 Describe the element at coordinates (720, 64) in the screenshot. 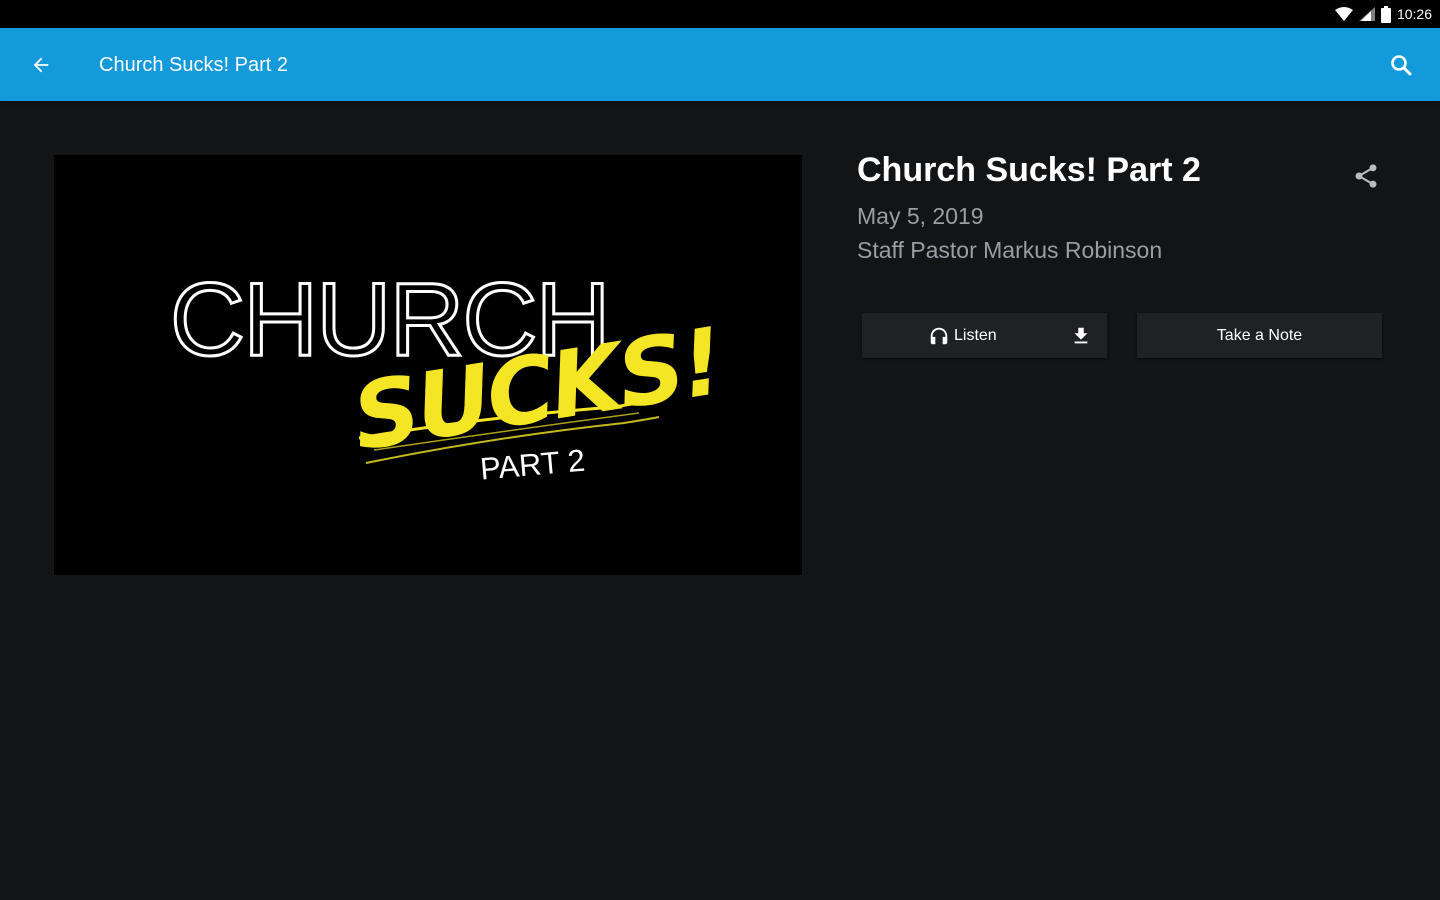

I see `app-bar: Church Sucks! Part 2` at that location.